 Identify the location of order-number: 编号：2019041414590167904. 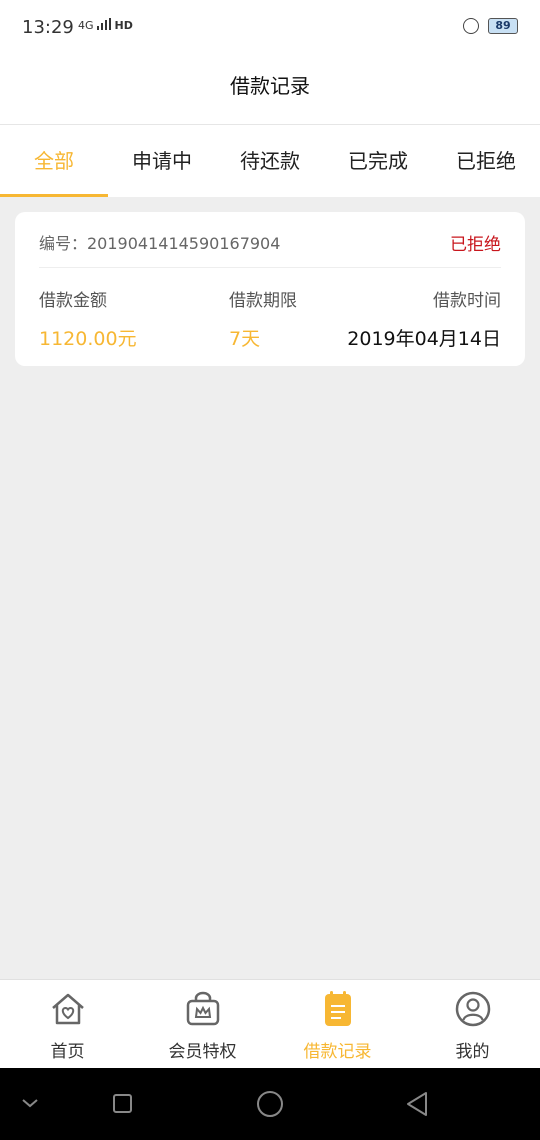
(160, 243).